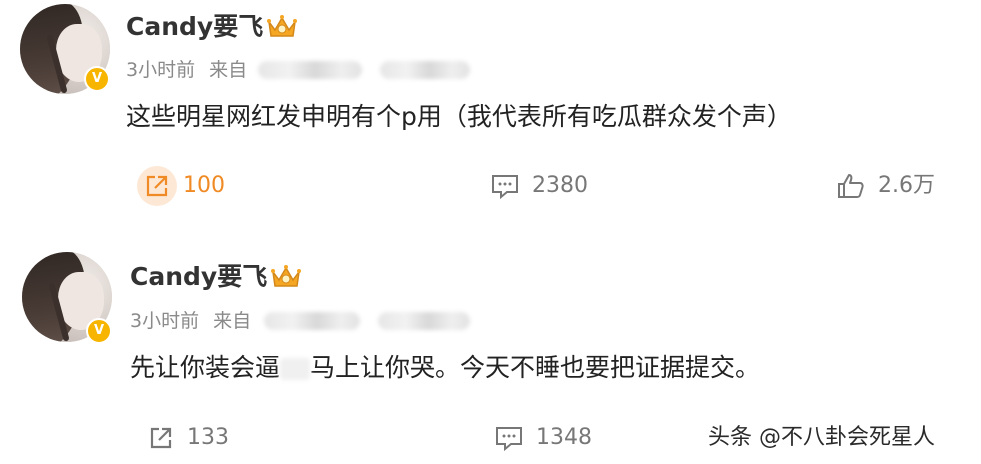  I want to click on like-icon, so click(851, 186).